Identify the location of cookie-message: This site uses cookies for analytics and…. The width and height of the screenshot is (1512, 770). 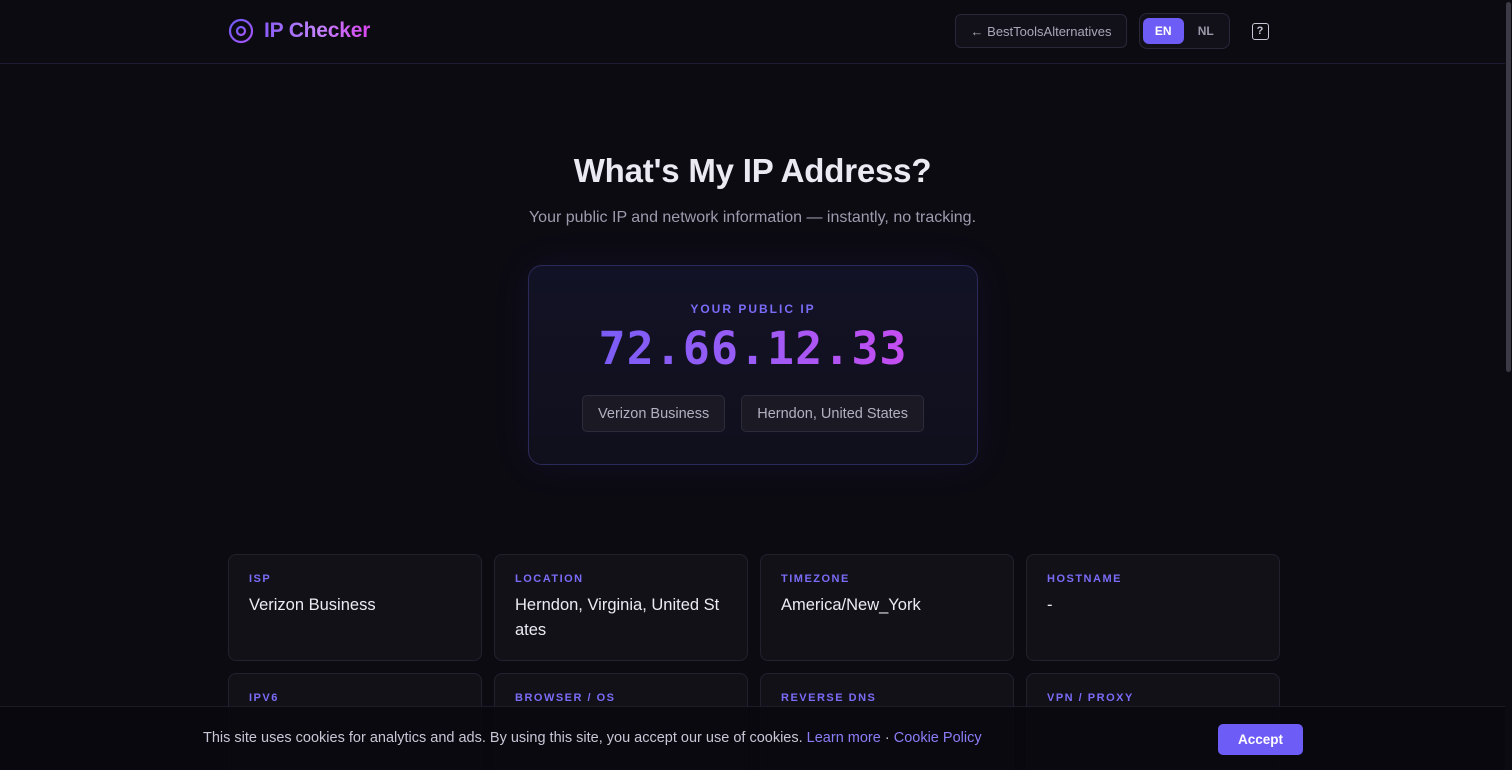
(592, 738).